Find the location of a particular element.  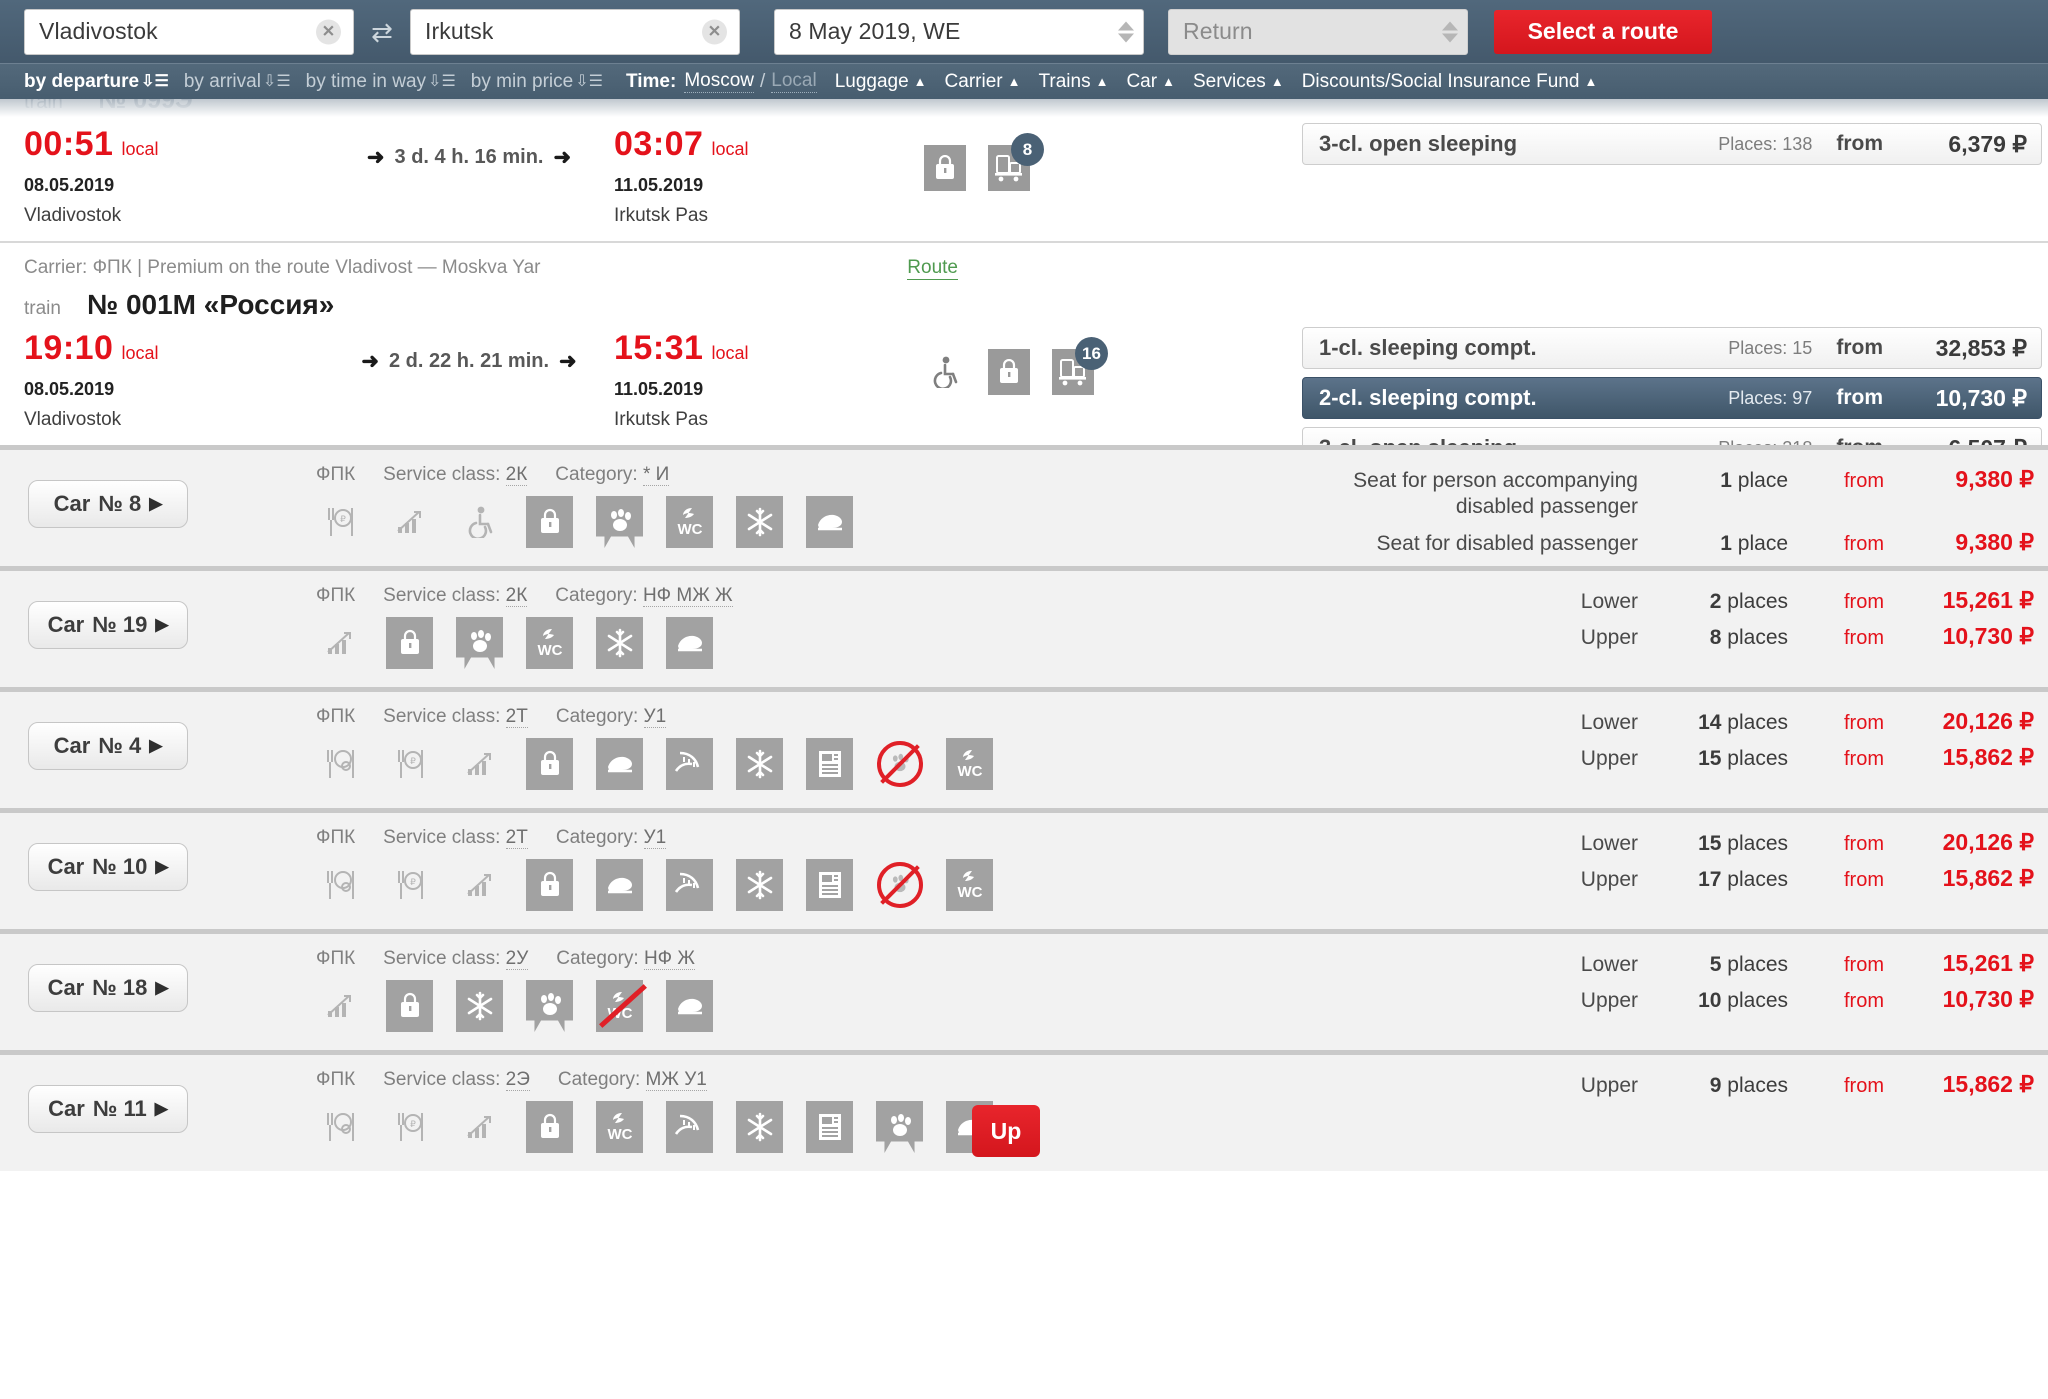

filter-carrier: Carrier ▲ is located at coordinates (983, 82).